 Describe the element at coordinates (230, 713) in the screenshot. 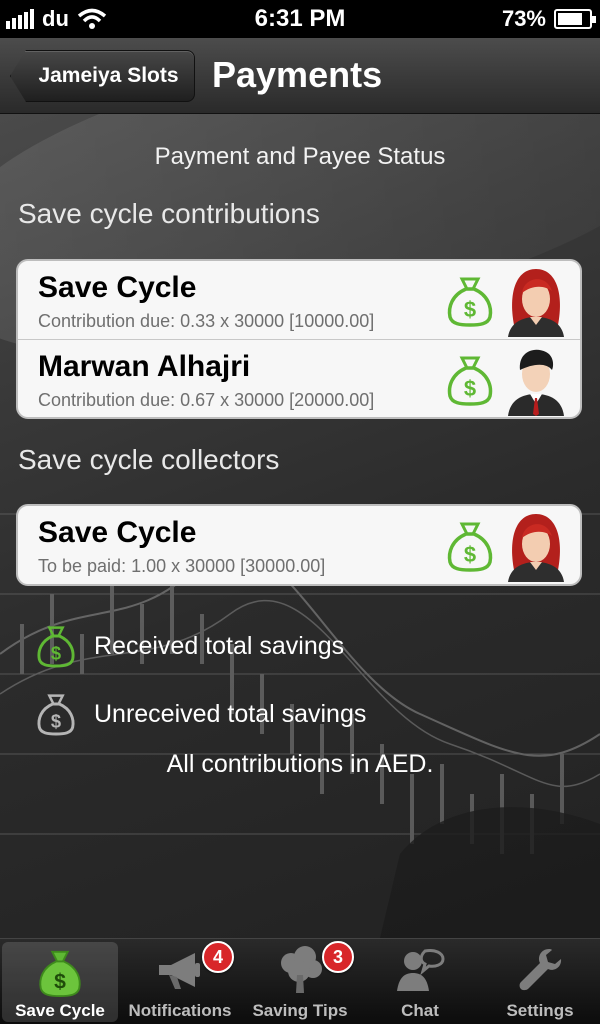

I see `legend-unreceived-label: Unreceived total savings` at that location.